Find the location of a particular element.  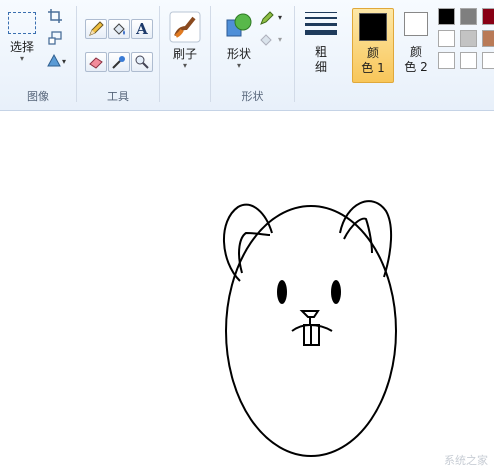

resize-icon is located at coordinates (55, 38).